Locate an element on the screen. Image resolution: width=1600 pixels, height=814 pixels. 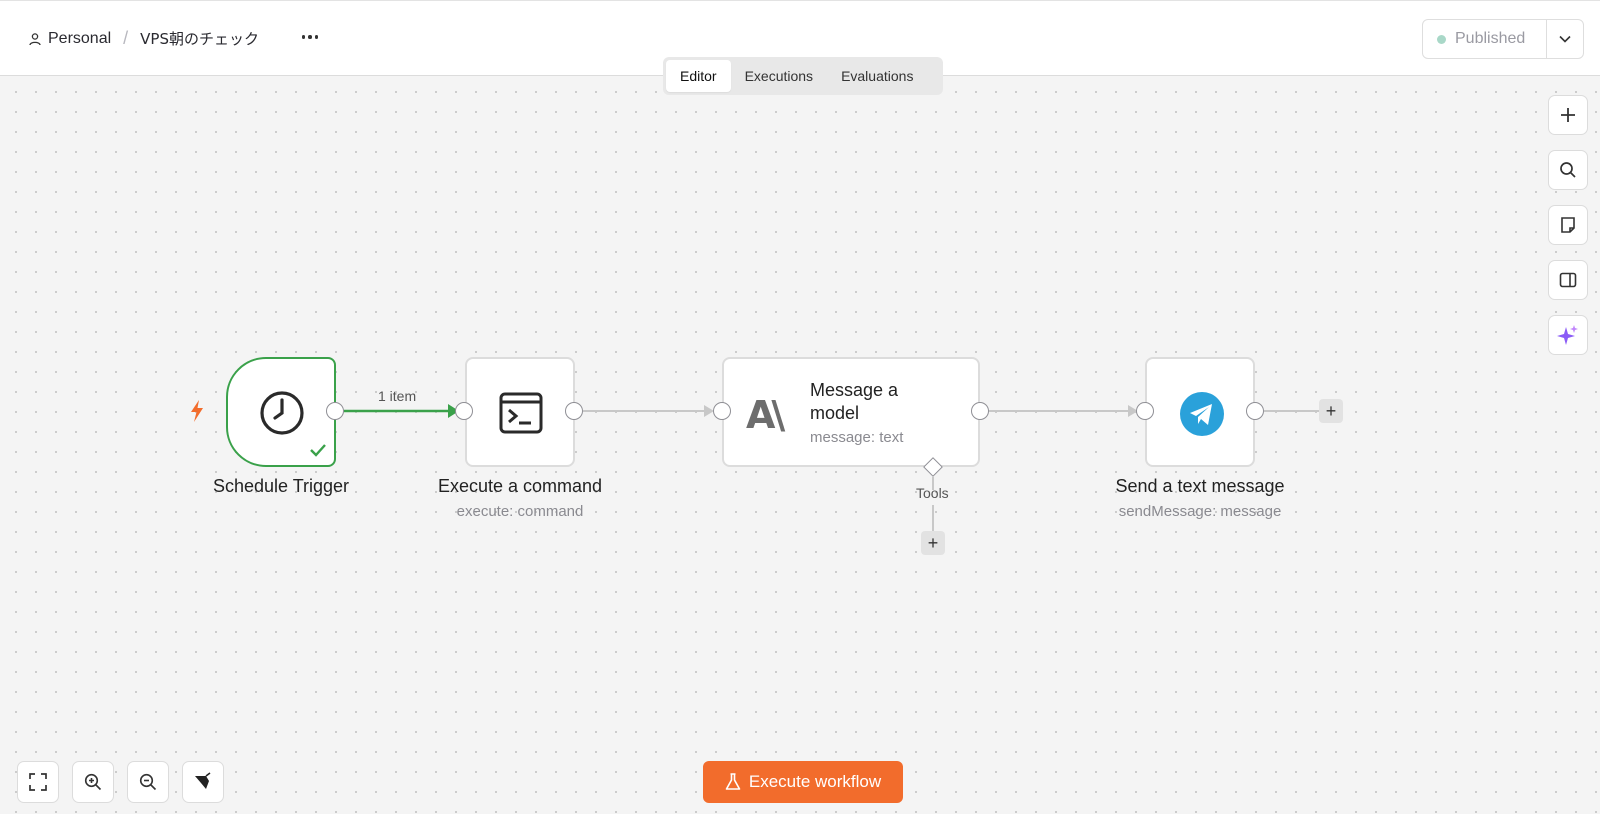
toggle-panel-button is located at coordinates (1568, 280).